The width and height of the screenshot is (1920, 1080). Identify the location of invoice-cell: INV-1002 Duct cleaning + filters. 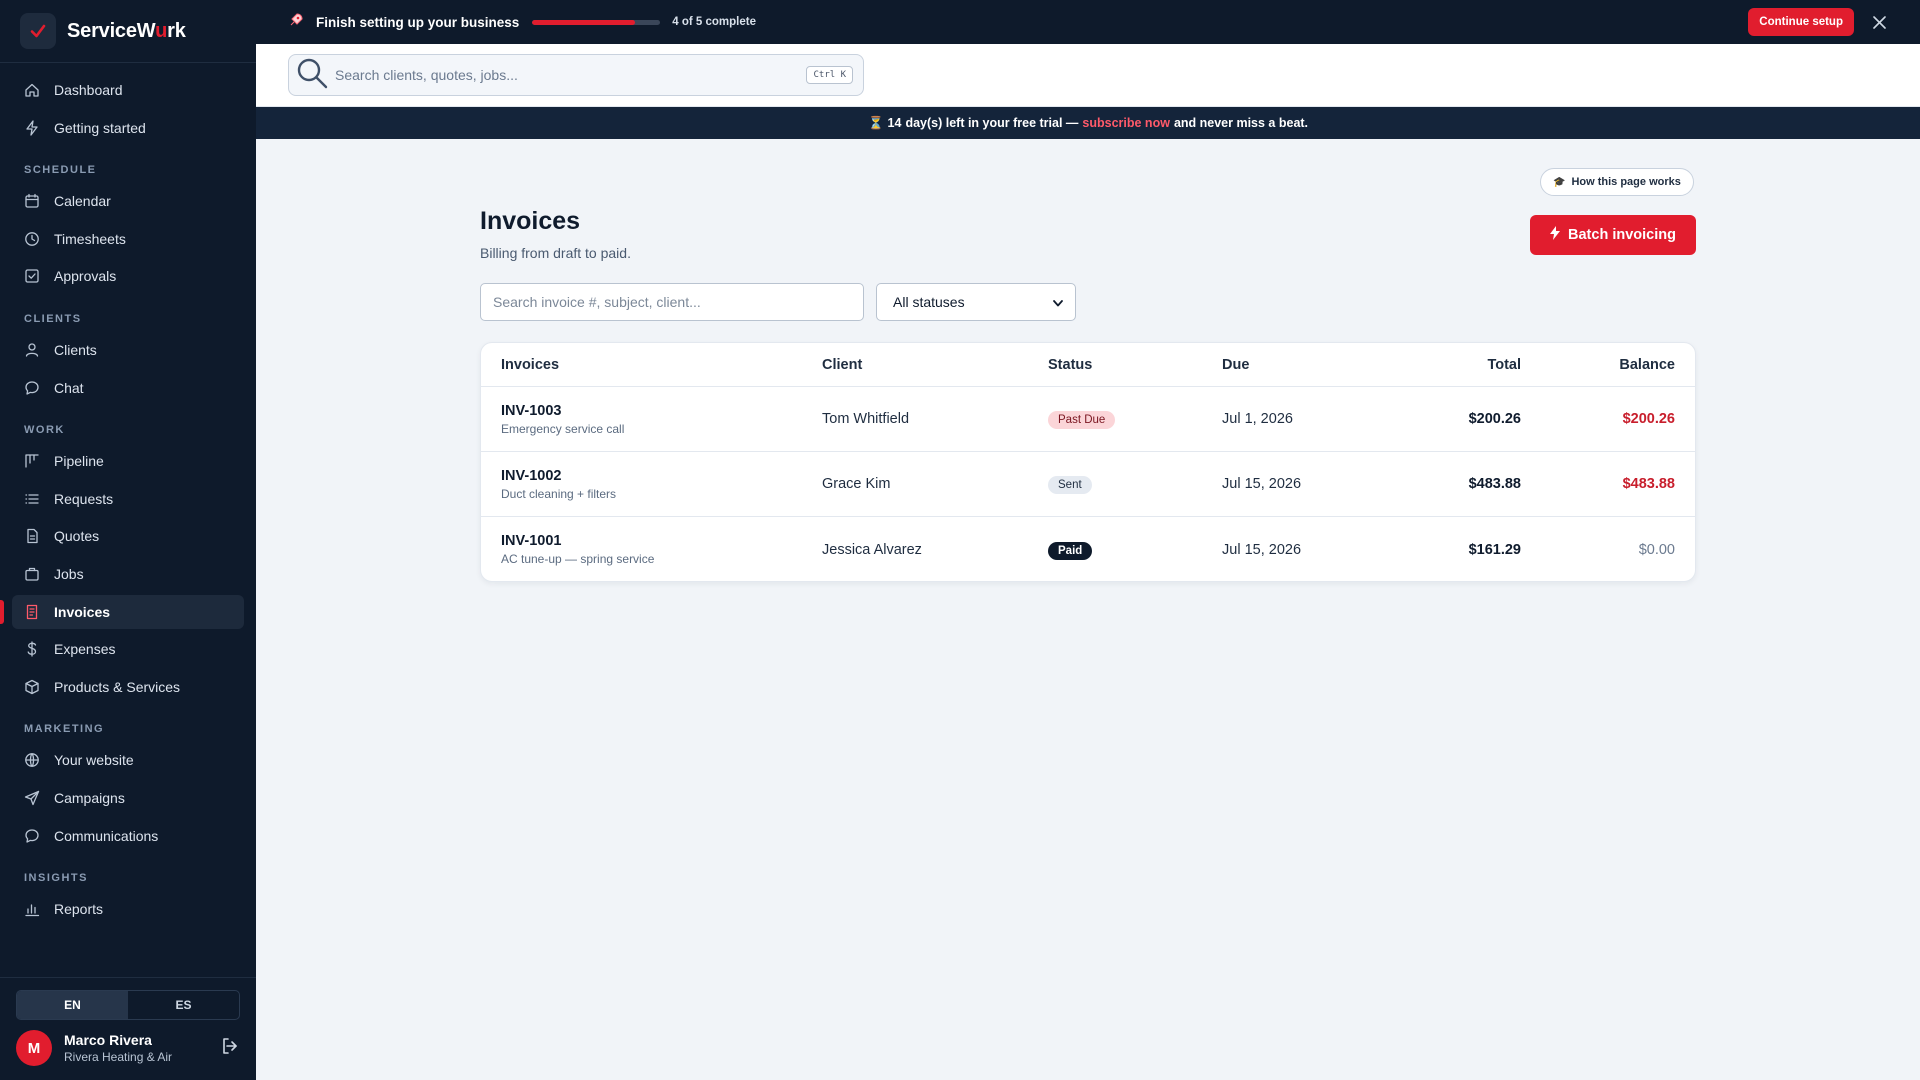
(558, 484).